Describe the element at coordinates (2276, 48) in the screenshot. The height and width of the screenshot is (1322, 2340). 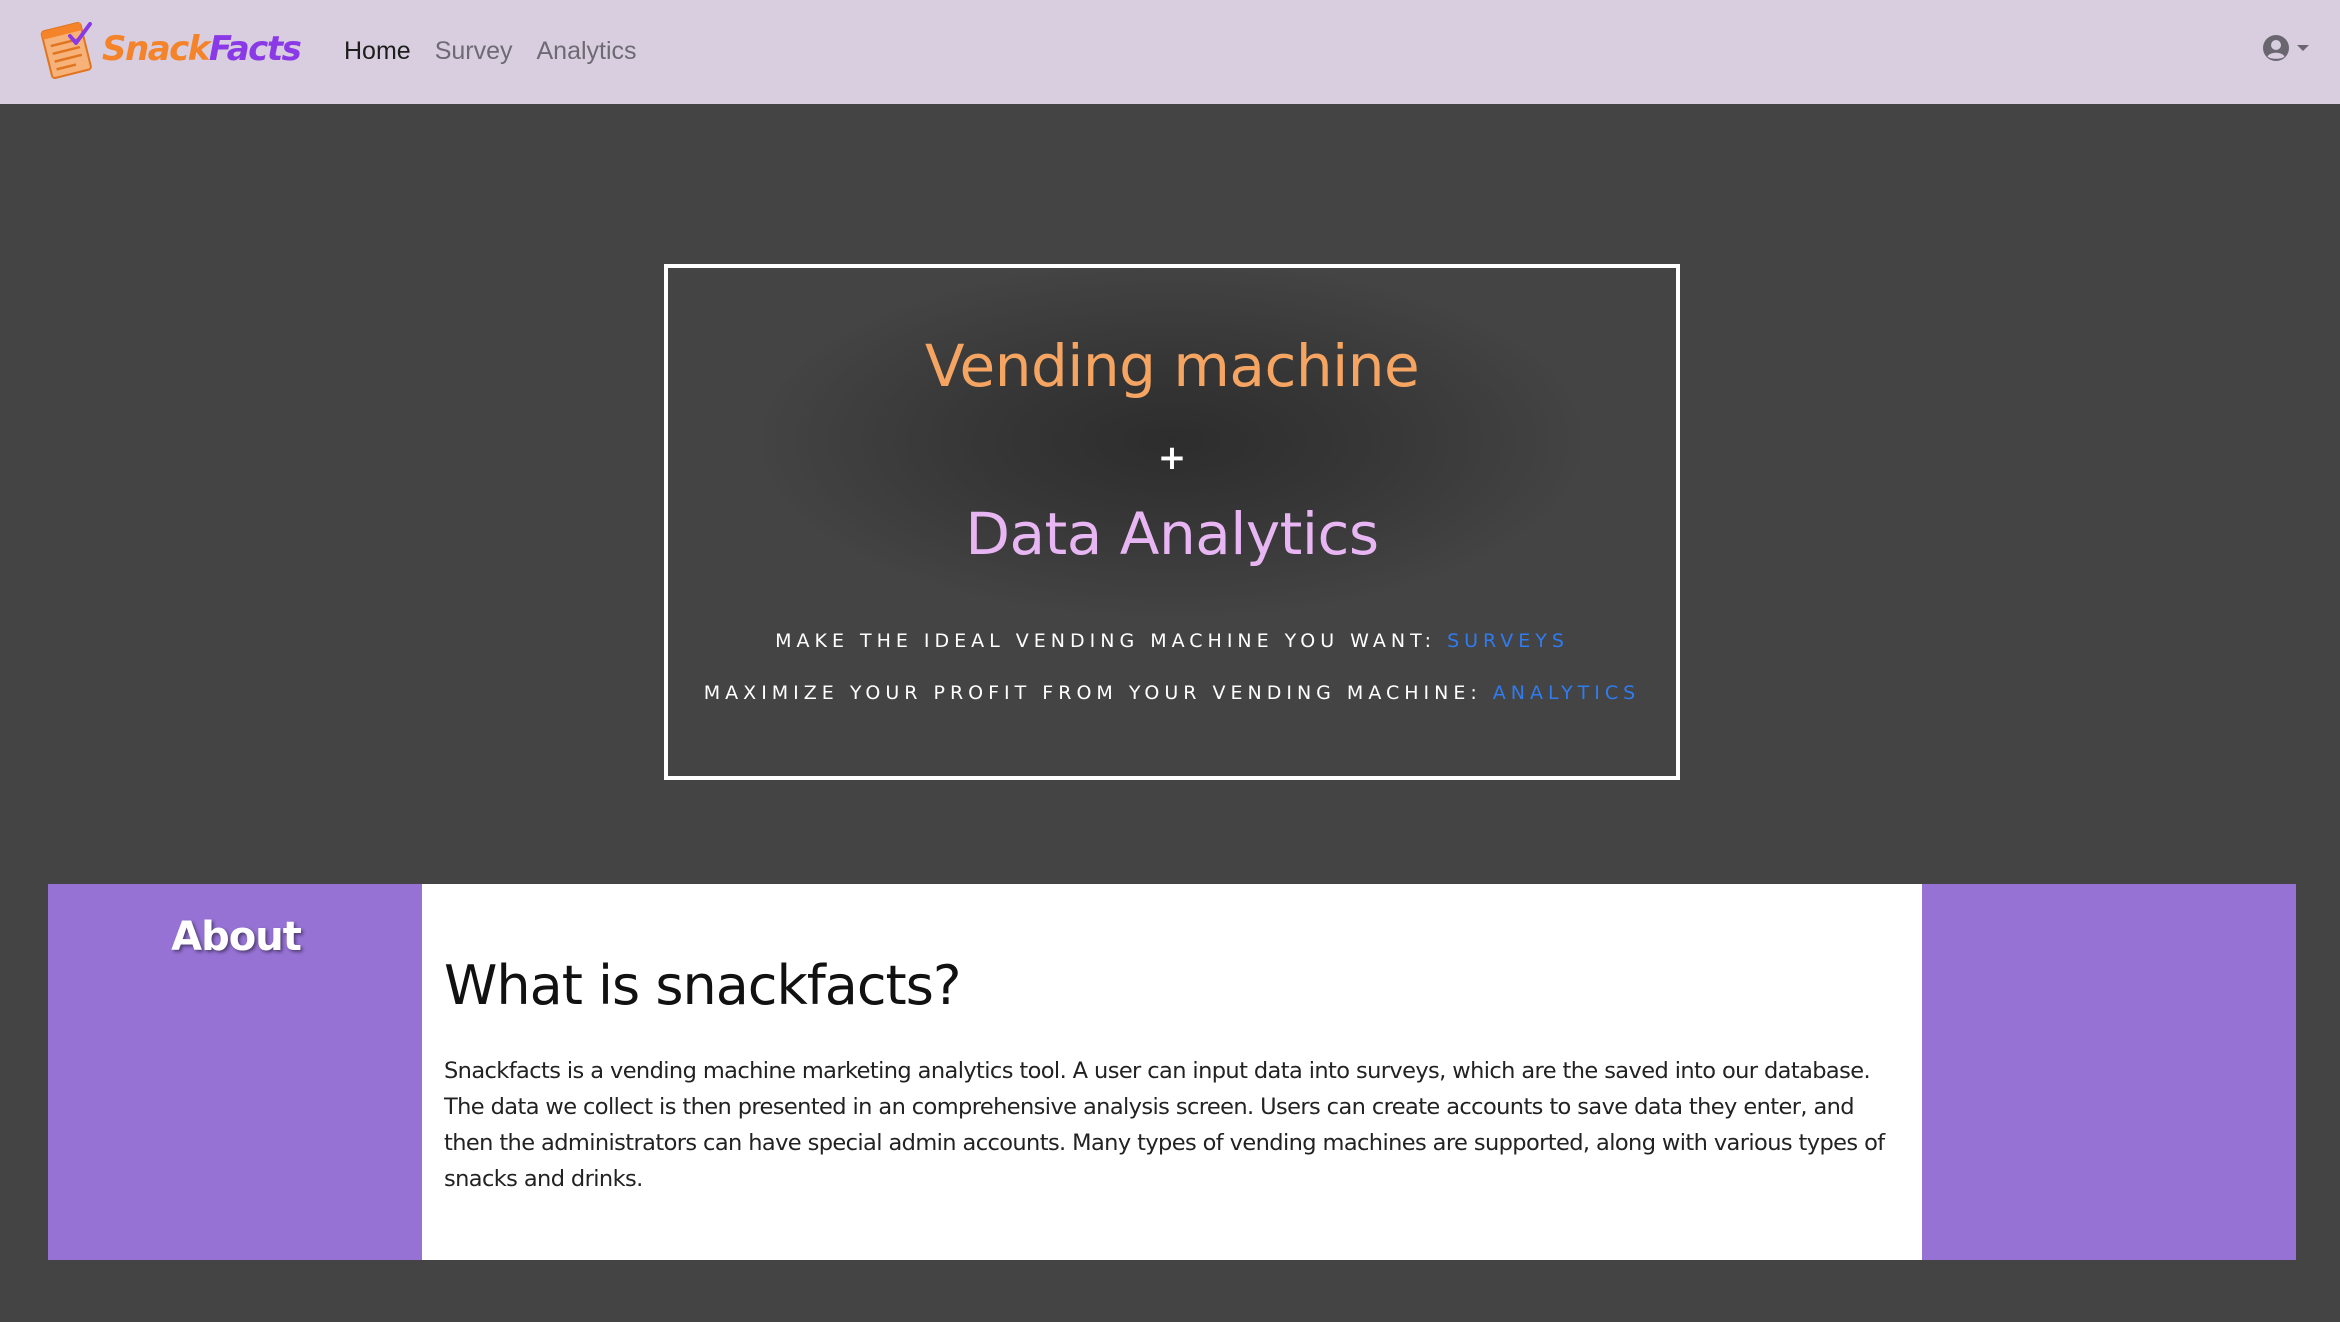
I see `user-circle-icon` at that location.